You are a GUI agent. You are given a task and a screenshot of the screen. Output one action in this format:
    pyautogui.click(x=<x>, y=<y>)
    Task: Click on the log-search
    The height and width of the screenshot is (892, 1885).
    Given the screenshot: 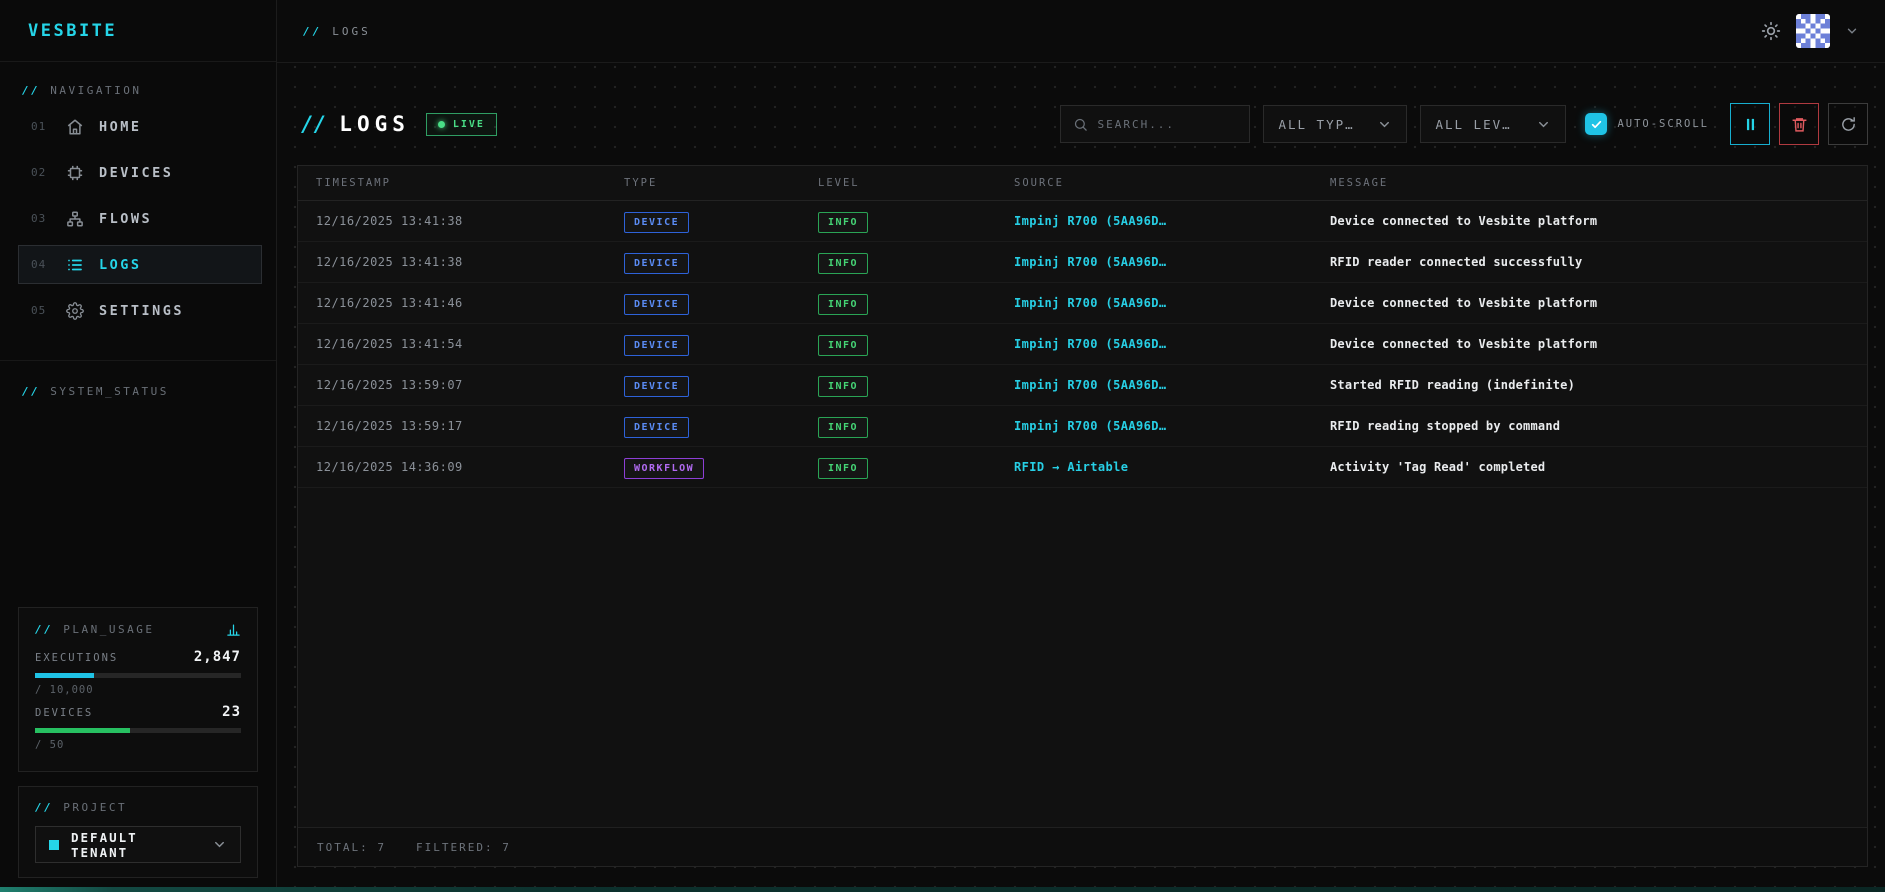 What is the action you would take?
    pyautogui.click(x=1155, y=124)
    